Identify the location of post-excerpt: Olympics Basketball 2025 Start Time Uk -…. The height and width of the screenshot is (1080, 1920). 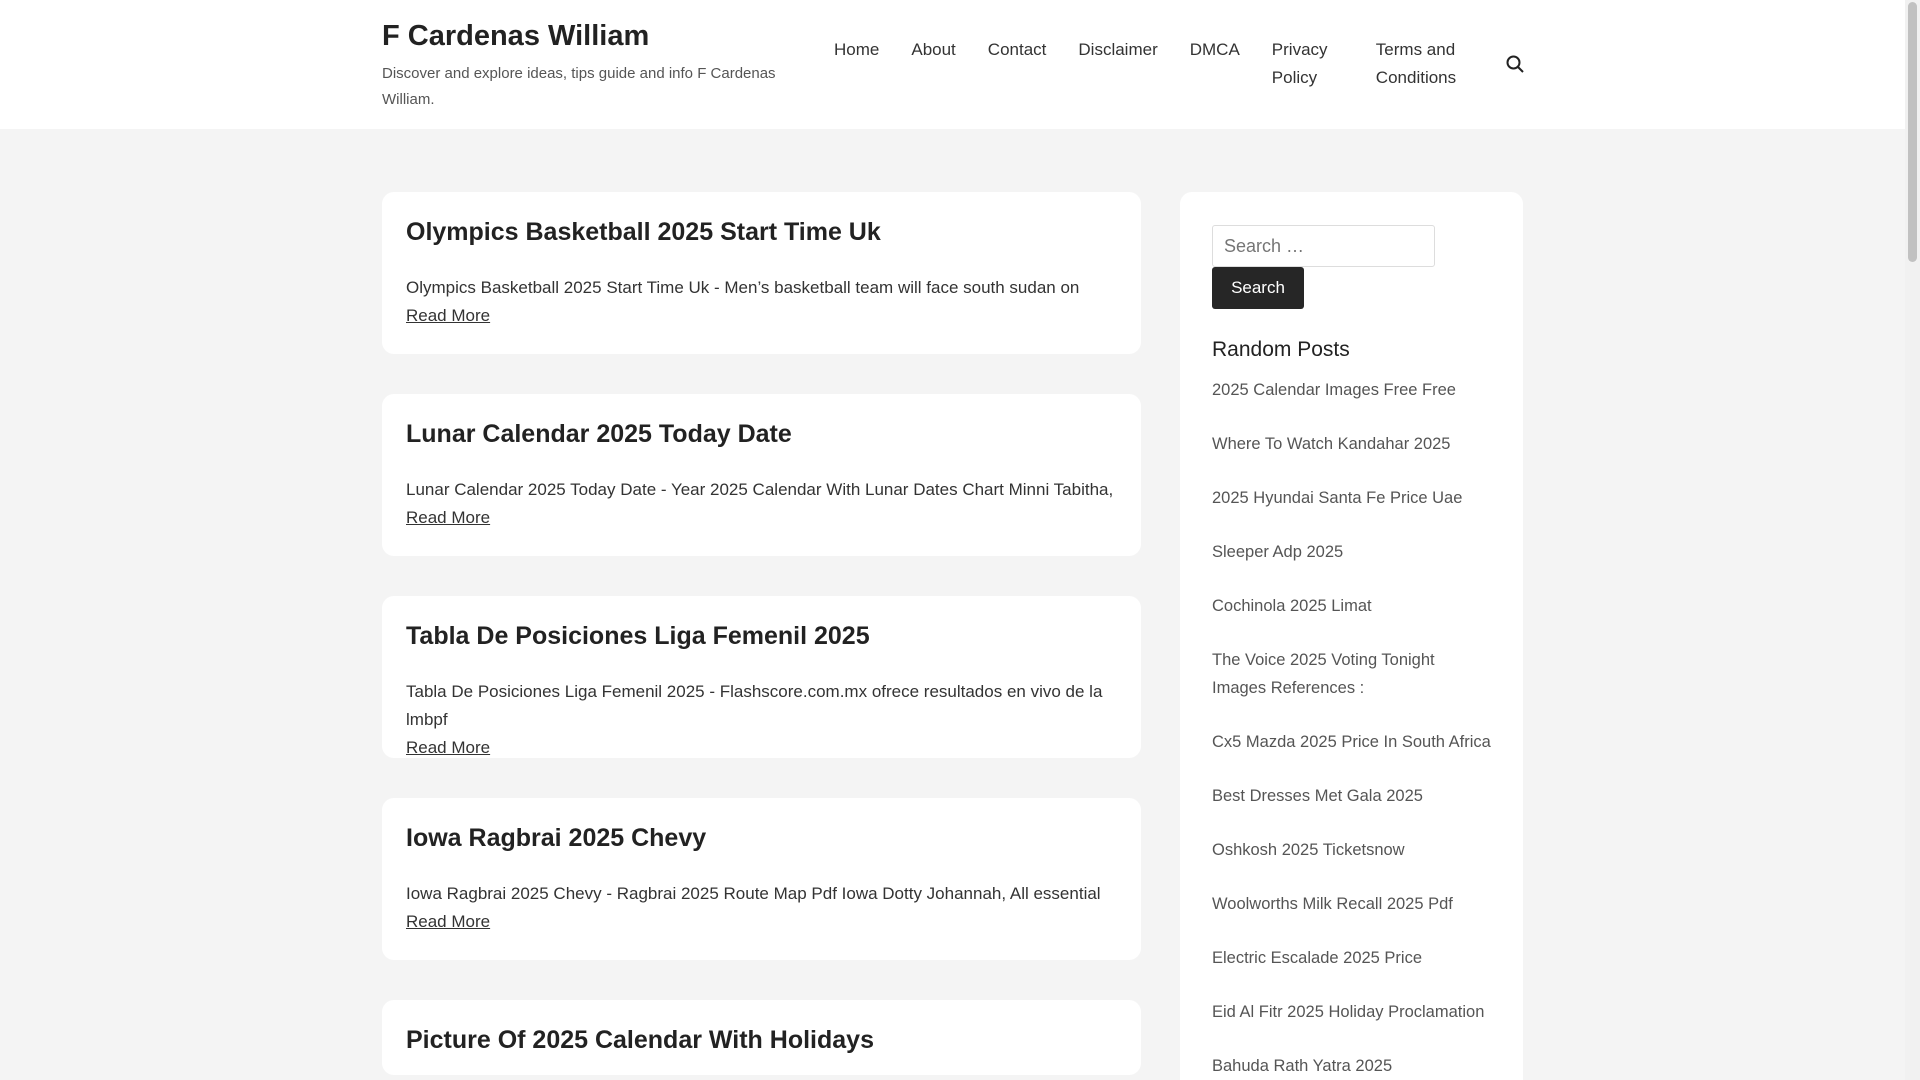
(743, 287).